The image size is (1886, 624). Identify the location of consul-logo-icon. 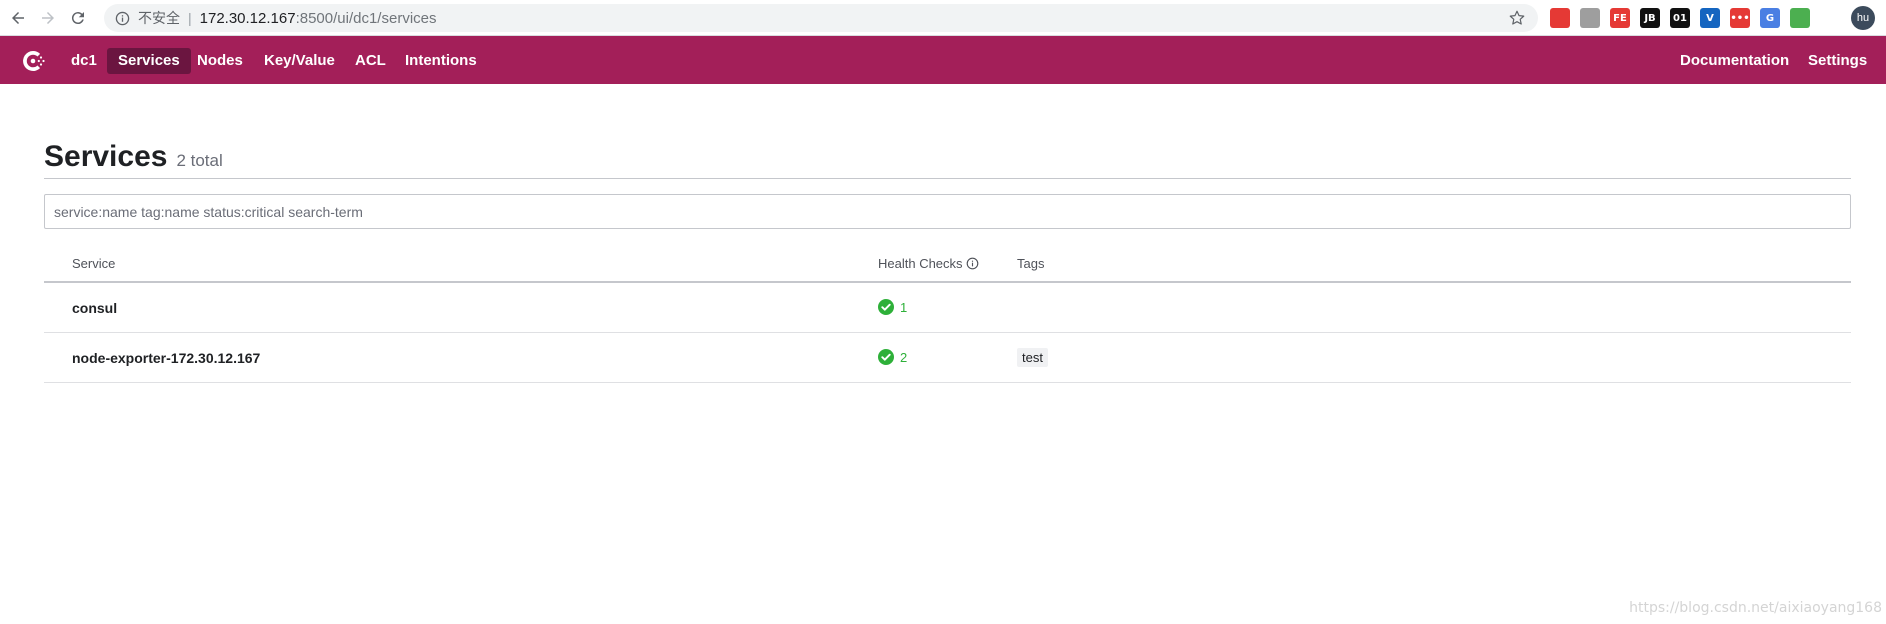
(33, 61).